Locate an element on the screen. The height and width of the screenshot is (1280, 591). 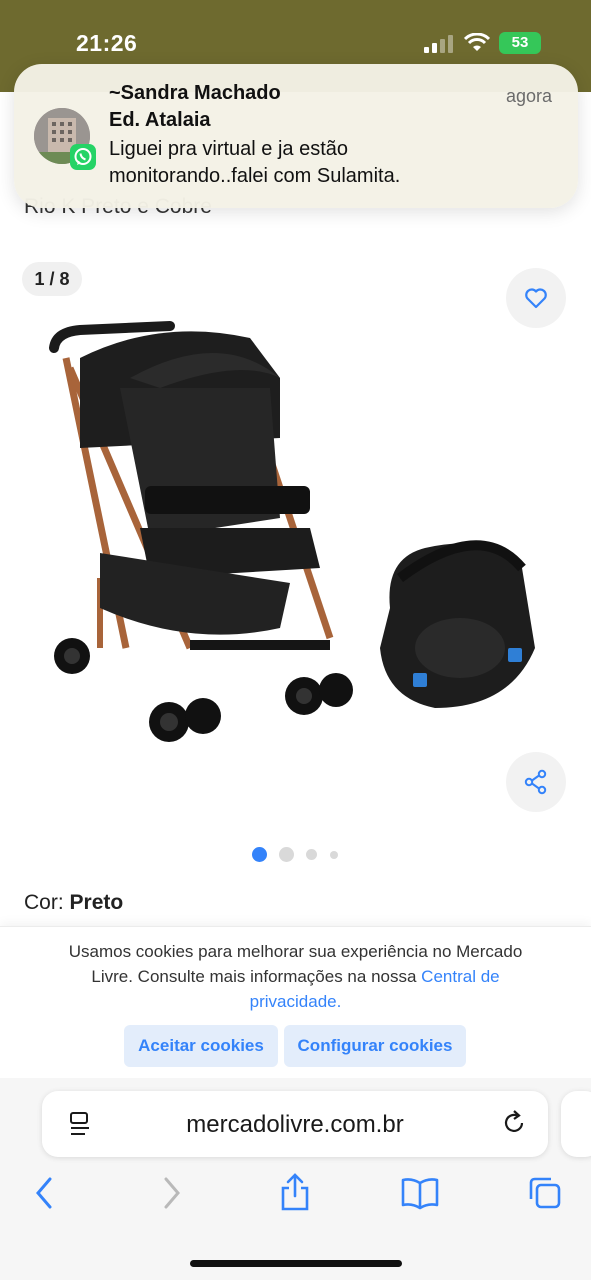
notification-group: Ed. Atalaia is located at coordinates (160, 120).